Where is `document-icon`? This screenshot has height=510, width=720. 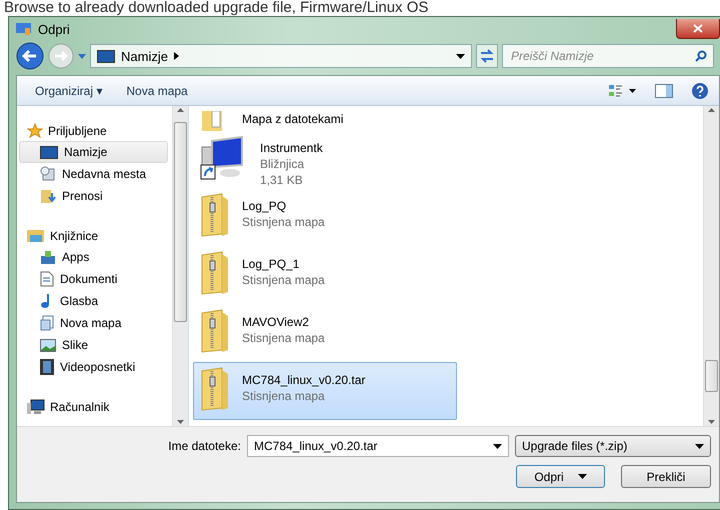
document-icon is located at coordinates (47, 279).